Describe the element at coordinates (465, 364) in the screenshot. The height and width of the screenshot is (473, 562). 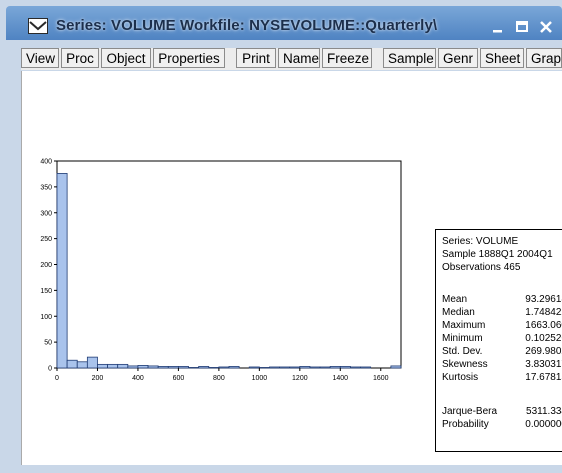
I see `stat-label: Skewness` at that location.